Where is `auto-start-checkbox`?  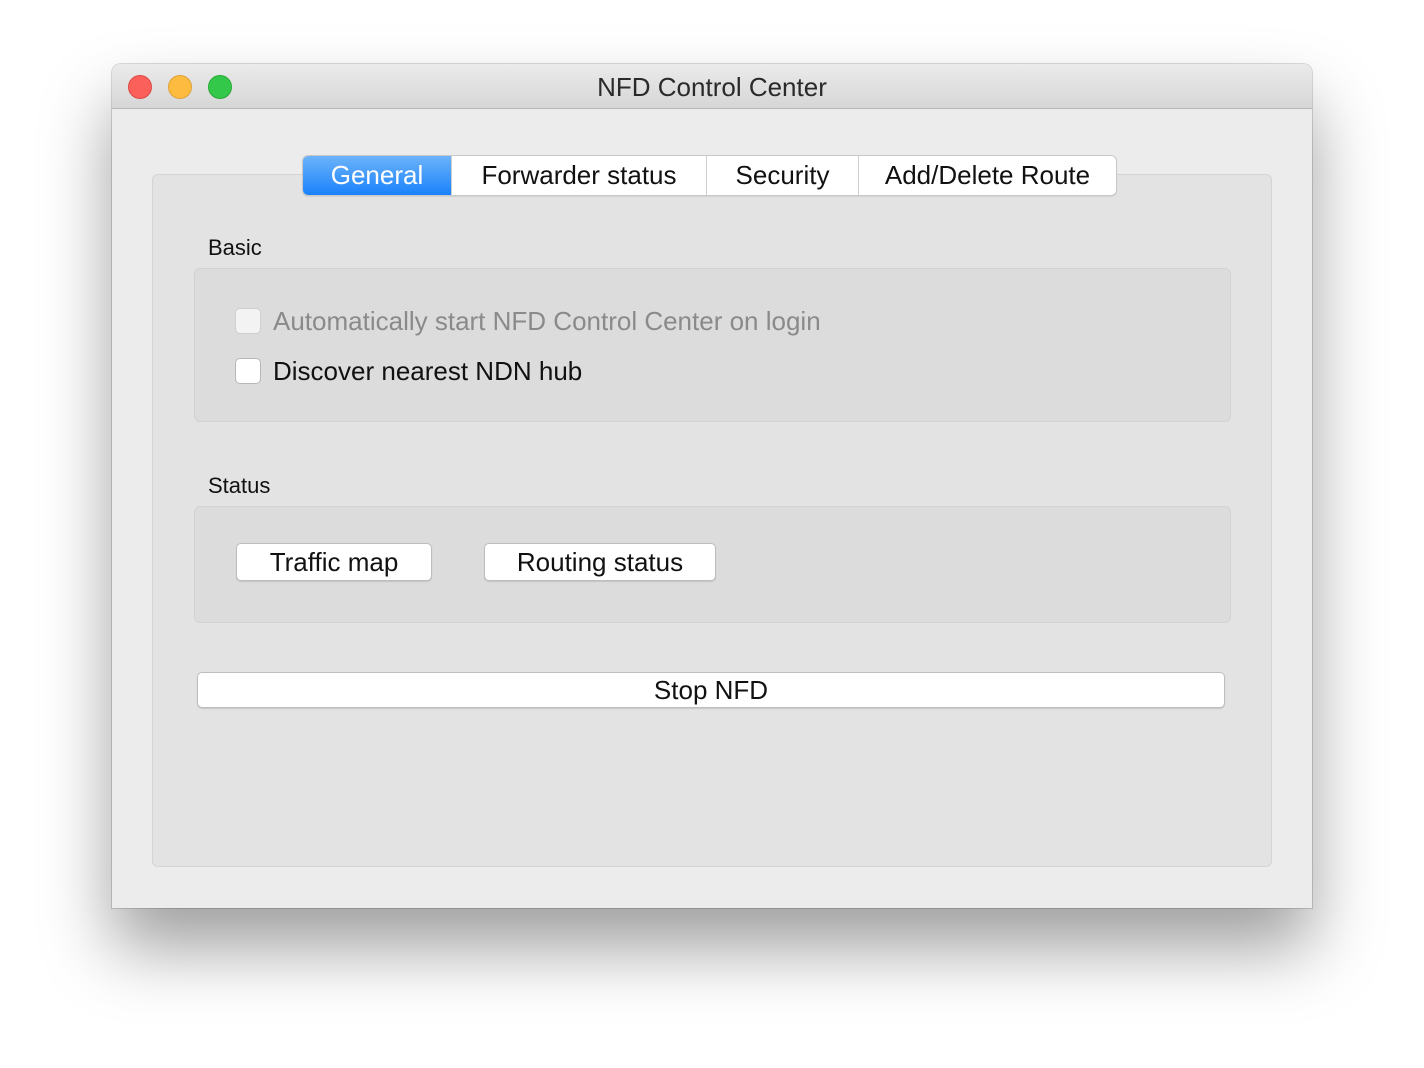 auto-start-checkbox is located at coordinates (248, 321).